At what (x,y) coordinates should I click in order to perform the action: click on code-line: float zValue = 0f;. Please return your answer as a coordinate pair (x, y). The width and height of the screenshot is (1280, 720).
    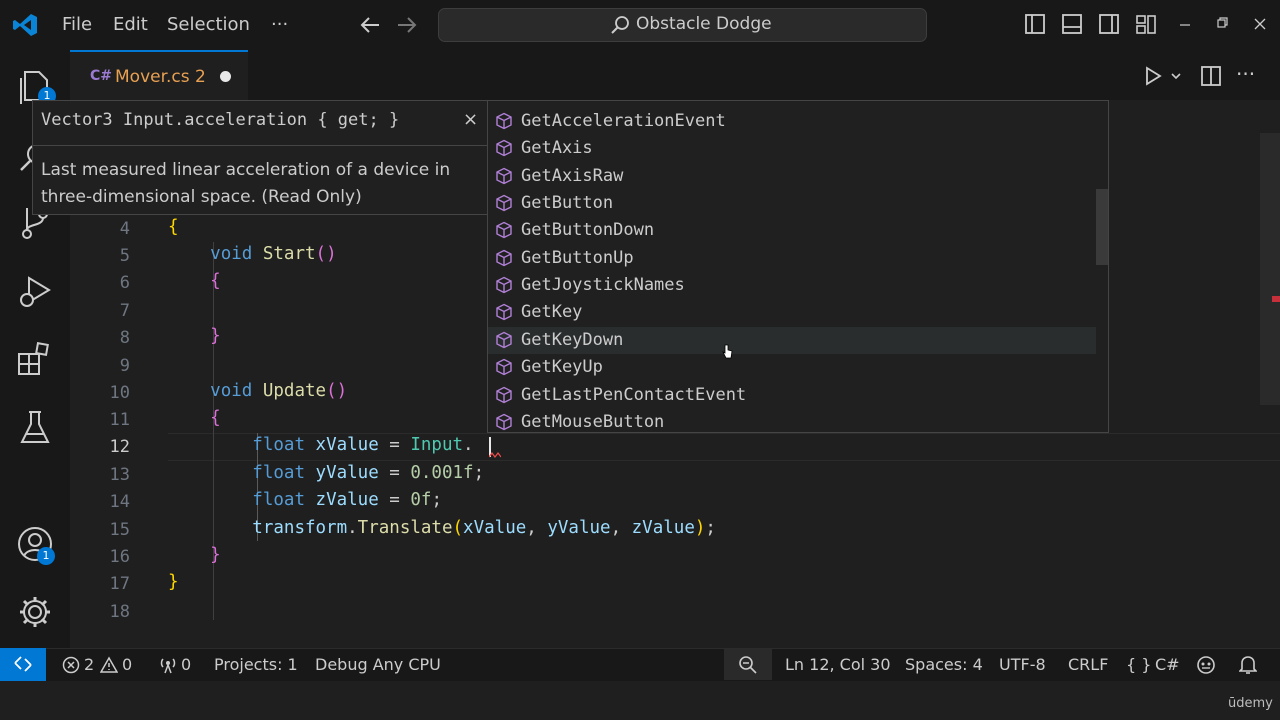
    Looking at the image, I should click on (347, 500).